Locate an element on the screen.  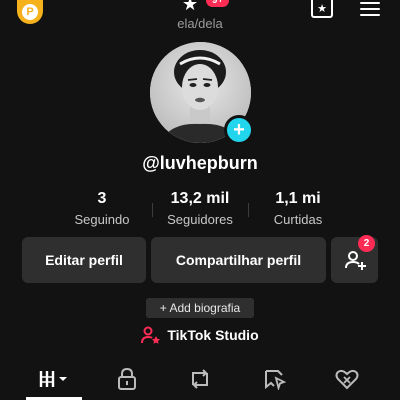
hamburger-menu-icon is located at coordinates (370, 10).